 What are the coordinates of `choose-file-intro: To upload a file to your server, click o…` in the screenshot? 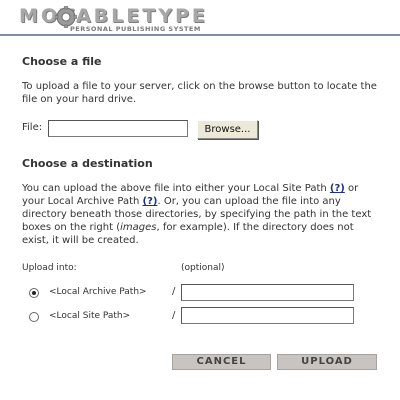 It's located at (199, 93).